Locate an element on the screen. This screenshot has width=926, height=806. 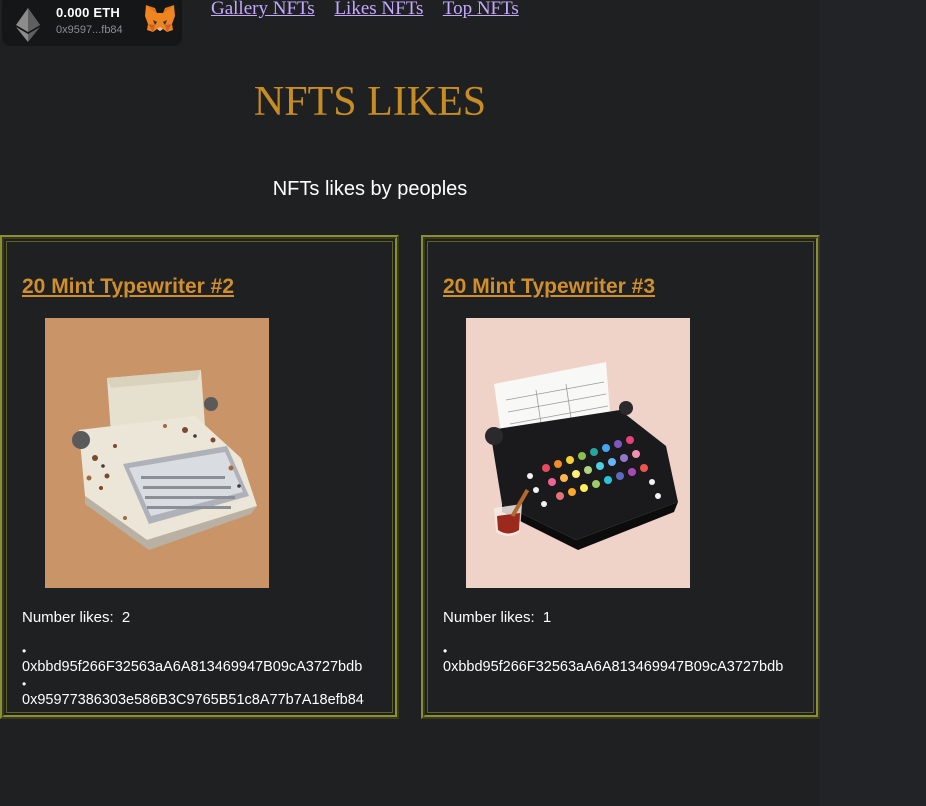
metamask-fox-icon is located at coordinates (160, 18).